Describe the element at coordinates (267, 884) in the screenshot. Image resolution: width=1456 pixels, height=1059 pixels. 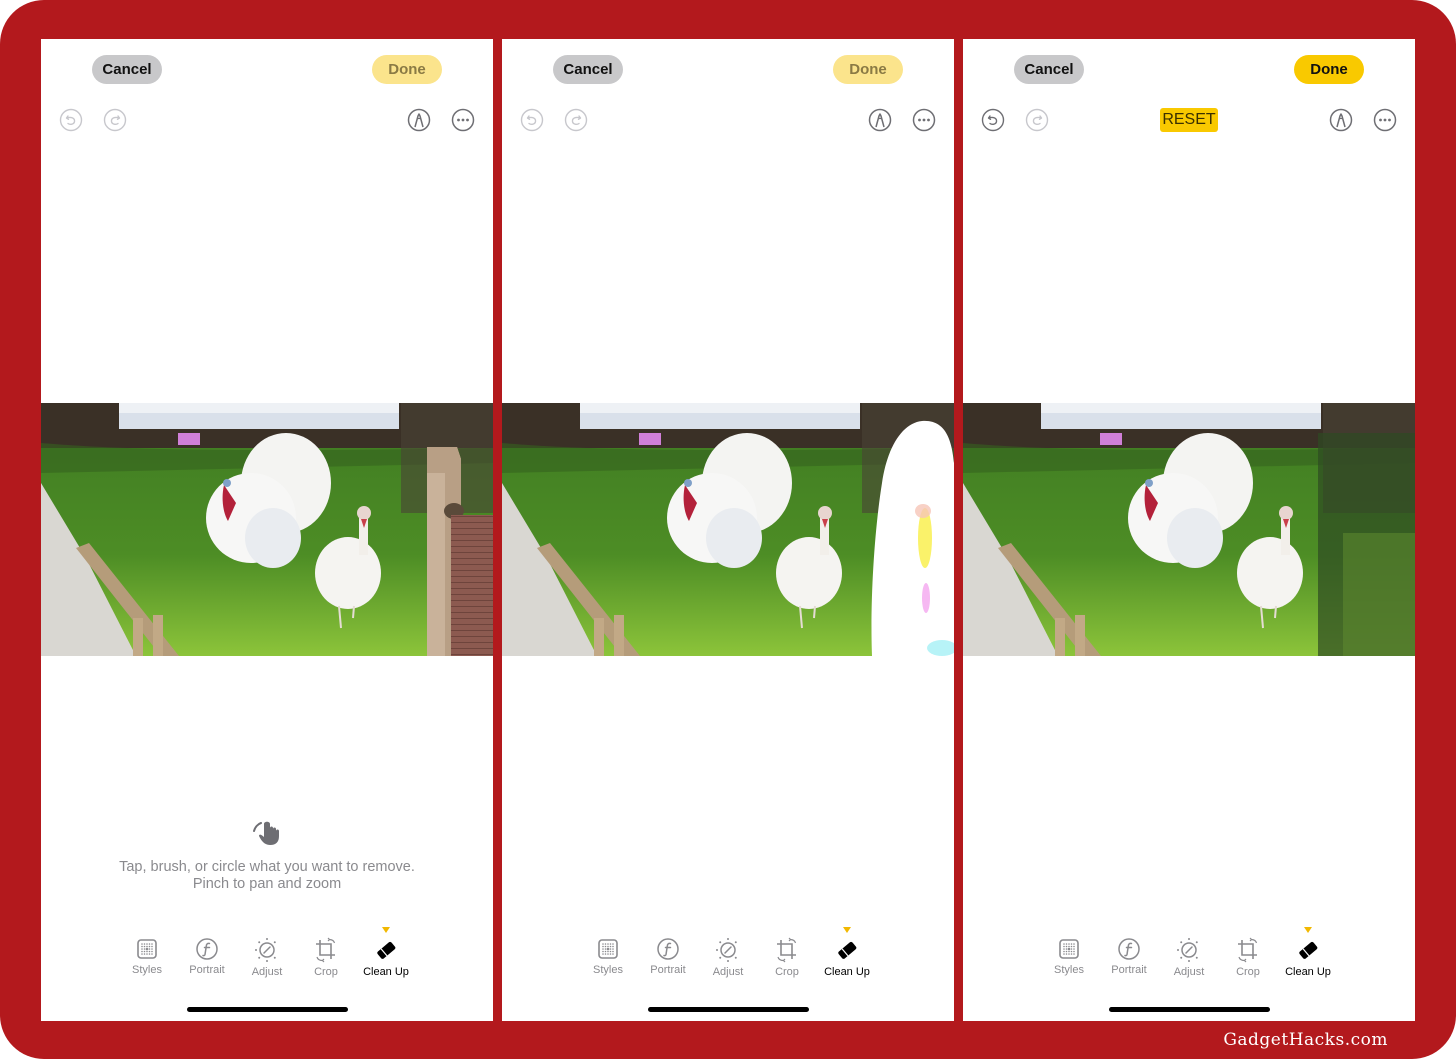
I see `hint-line-2: Pinch to pan and zoom` at that location.